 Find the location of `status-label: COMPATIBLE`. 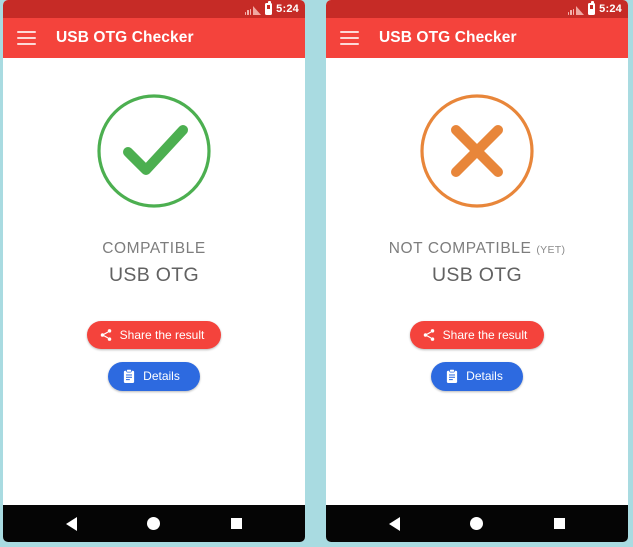

status-label: COMPATIBLE is located at coordinates (154, 249).